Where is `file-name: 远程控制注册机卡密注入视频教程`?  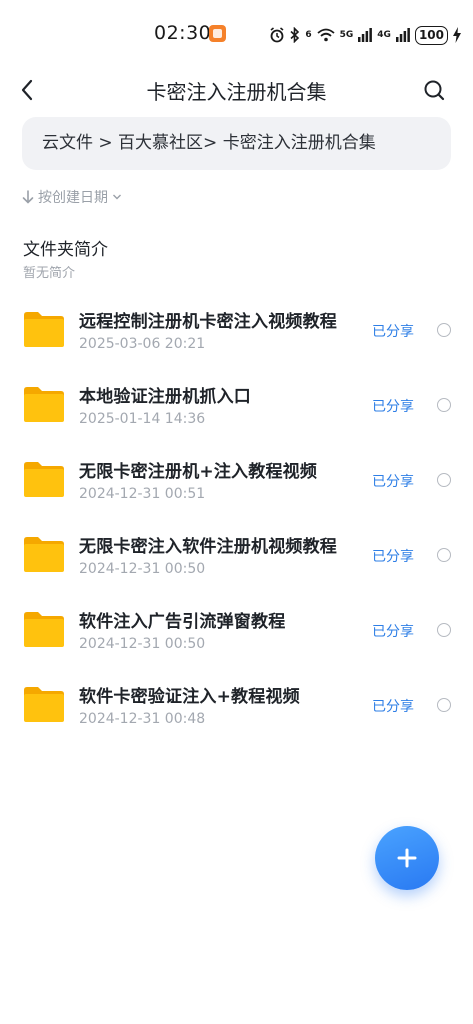 file-name: 远程控制注册机卡密注入视频教程 is located at coordinates (208, 322).